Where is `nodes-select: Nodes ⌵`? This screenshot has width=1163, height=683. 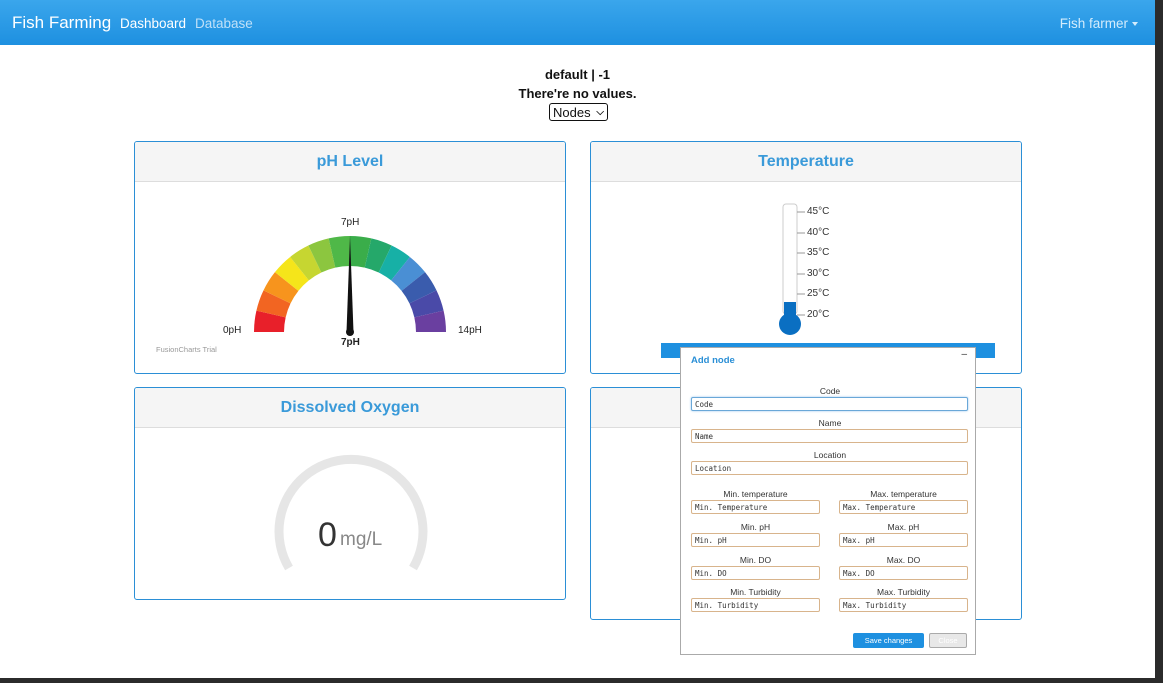 nodes-select: Nodes ⌵ is located at coordinates (578, 112).